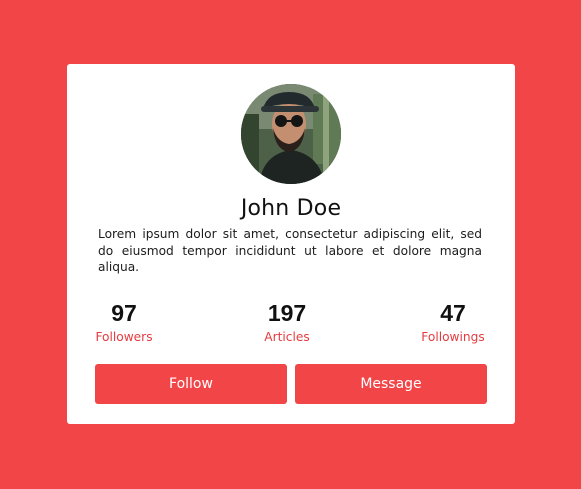 The height and width of the screenshot is (489, 581). What do you see at coordinates (453, 337) in the screenshot?
I see `stat-label: Followings` at bounding box center [453, 337].